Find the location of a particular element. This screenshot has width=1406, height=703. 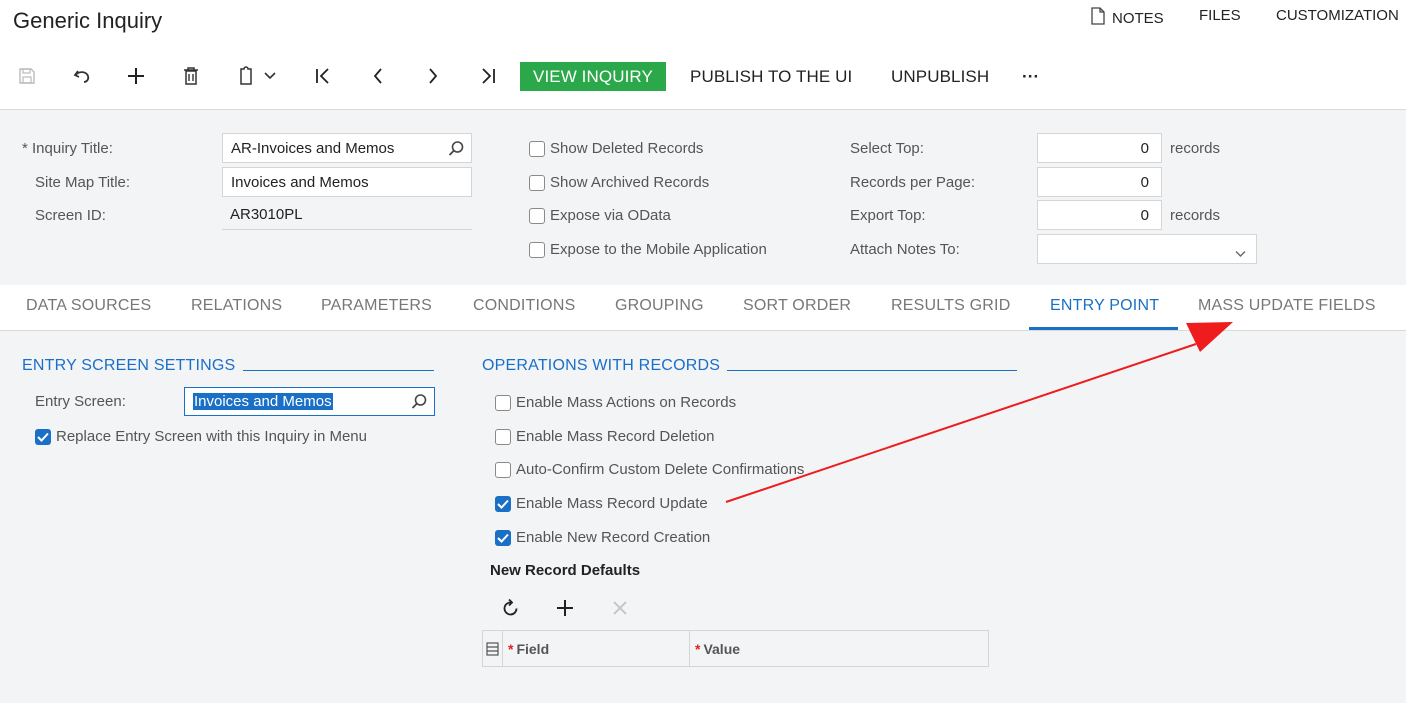

tab-mass-update-fields: MASS UPDATE FIELDS is located at coordinates (1287, 306).